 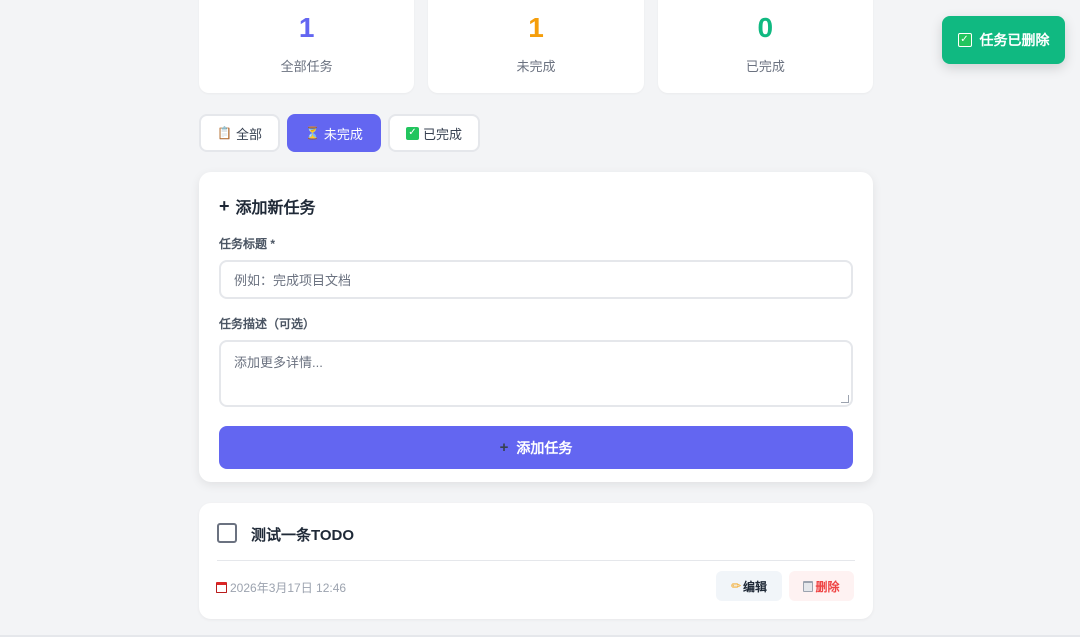 What do you see at coordinates (536, 206) in the screenshot?
I see `add-task-heading: + 添加新任务` at bounding box center [536, 206].